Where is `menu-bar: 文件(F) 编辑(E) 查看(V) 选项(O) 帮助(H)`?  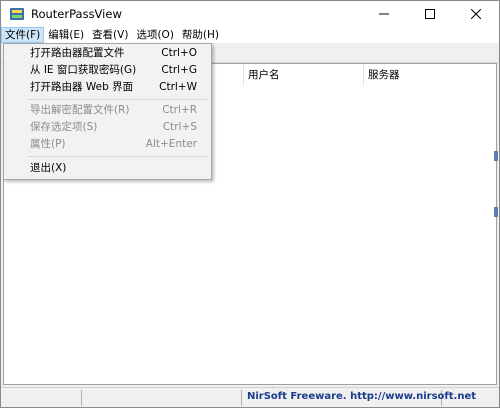 menu-bar: 文件(F) 编辑(E) 查看(V) 选项(O) 帮助(H) is located at coordinates (250, 35).